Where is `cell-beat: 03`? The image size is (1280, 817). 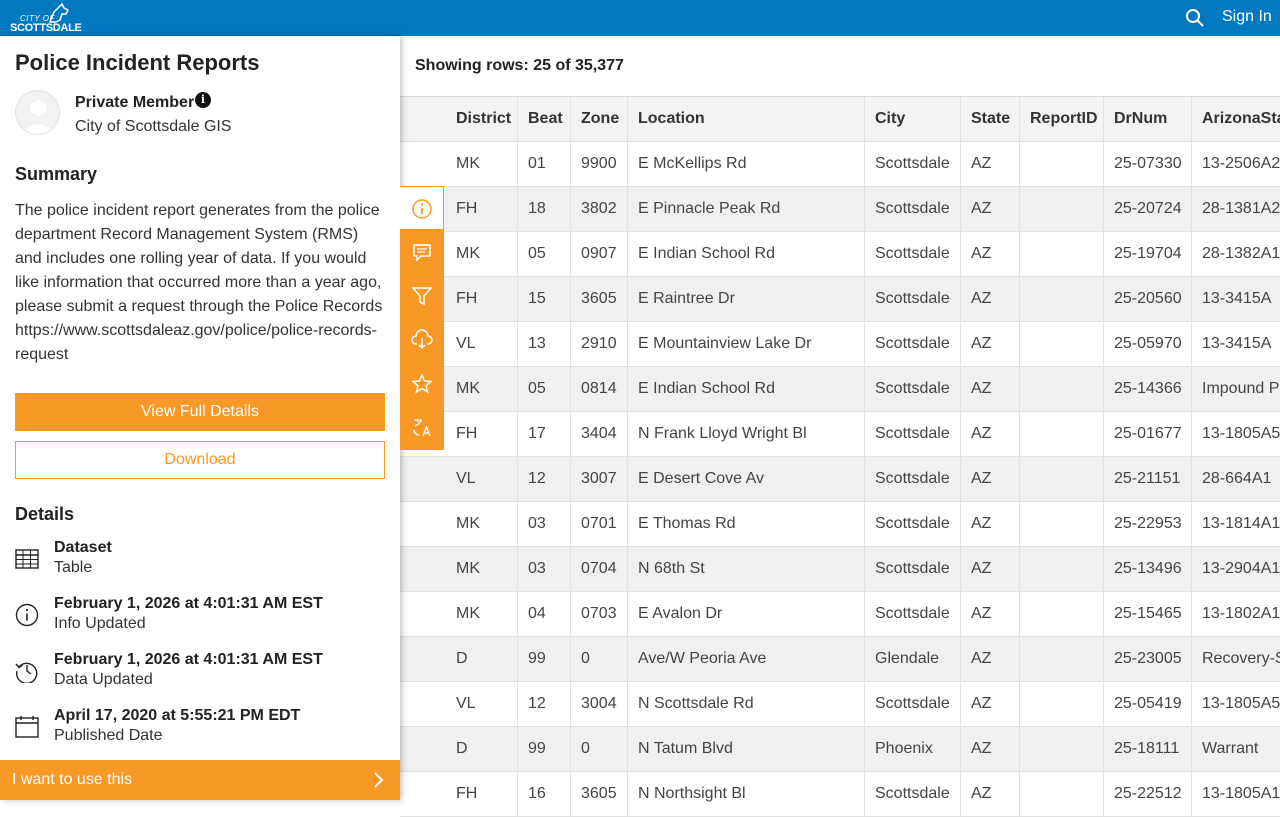
cell-beat: 03 is located at coordinates (544, 569).